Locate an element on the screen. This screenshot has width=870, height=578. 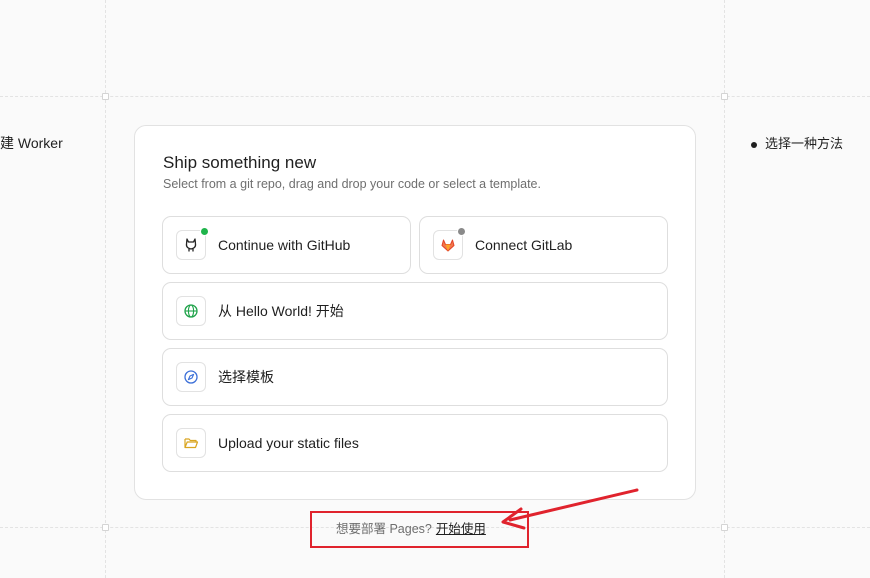
annotation-arrow-icon is located at coordinates (570, 509).